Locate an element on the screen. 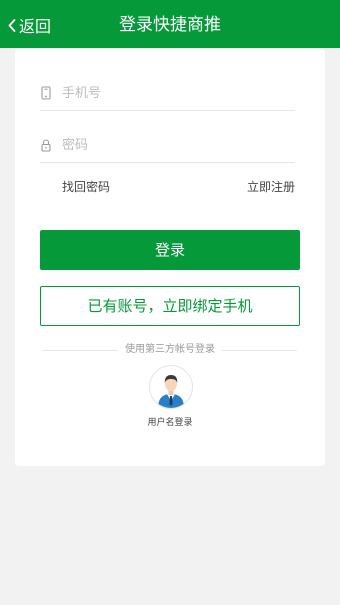 Image resolution: width=340 pixels, height=605 pixels. username-login-button is located at coordinates (171, 387).